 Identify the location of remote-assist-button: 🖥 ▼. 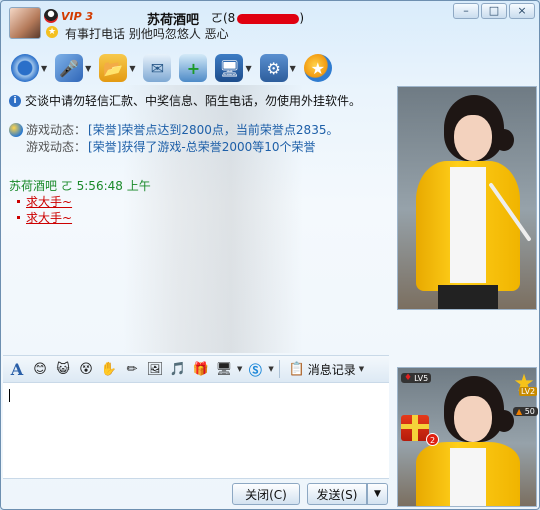
(233, 68).